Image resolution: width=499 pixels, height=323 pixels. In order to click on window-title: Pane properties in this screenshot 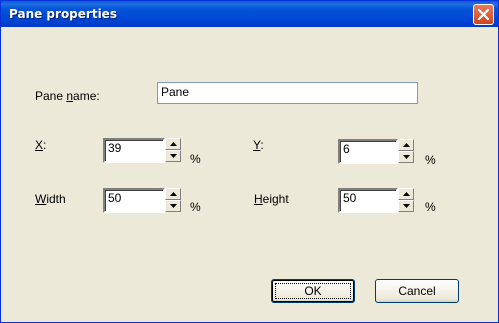, I will do `click(63, 14)`.